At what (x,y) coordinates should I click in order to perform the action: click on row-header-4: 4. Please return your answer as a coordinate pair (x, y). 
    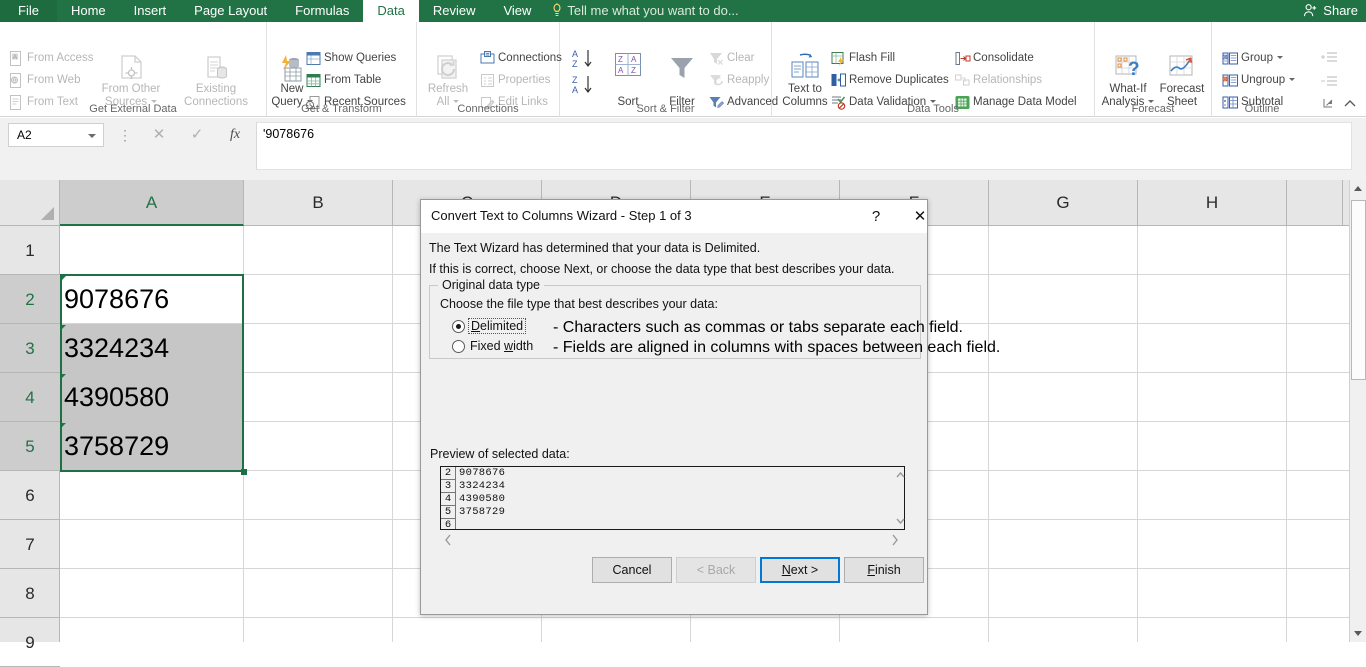
    Looking at the image, I should click on (30, 397).